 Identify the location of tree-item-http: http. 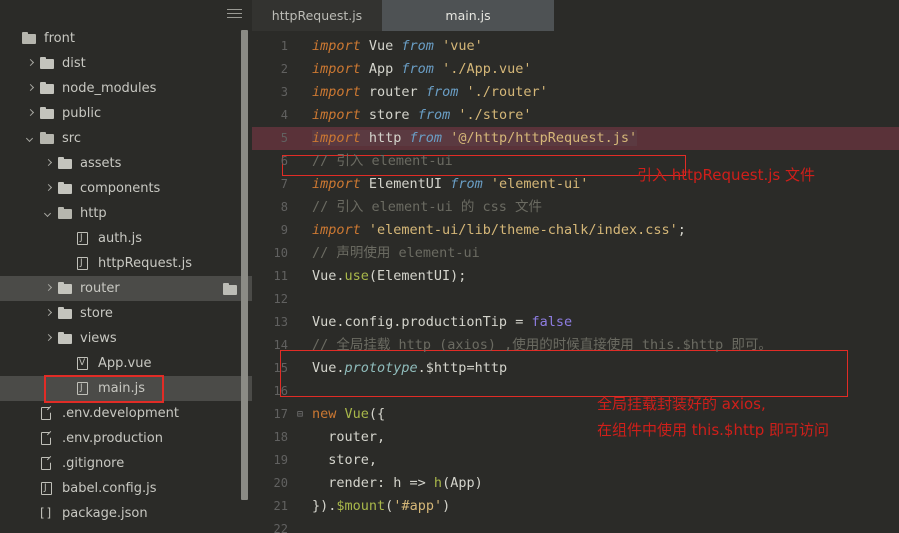
(126, 213).